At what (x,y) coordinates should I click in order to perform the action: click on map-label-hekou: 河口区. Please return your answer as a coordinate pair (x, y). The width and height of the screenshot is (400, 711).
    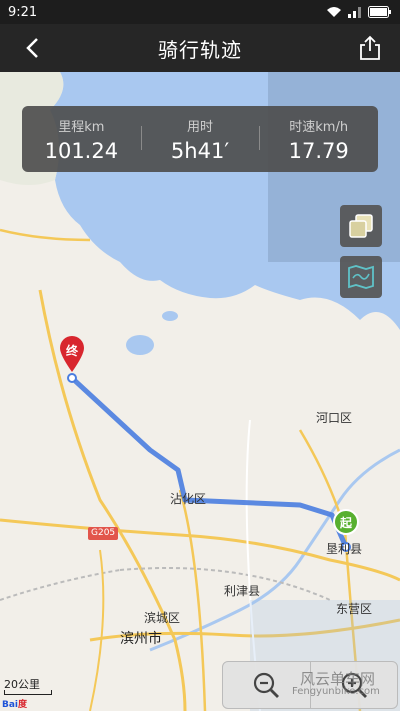
    Looking at the image, I should click on (334, 418).